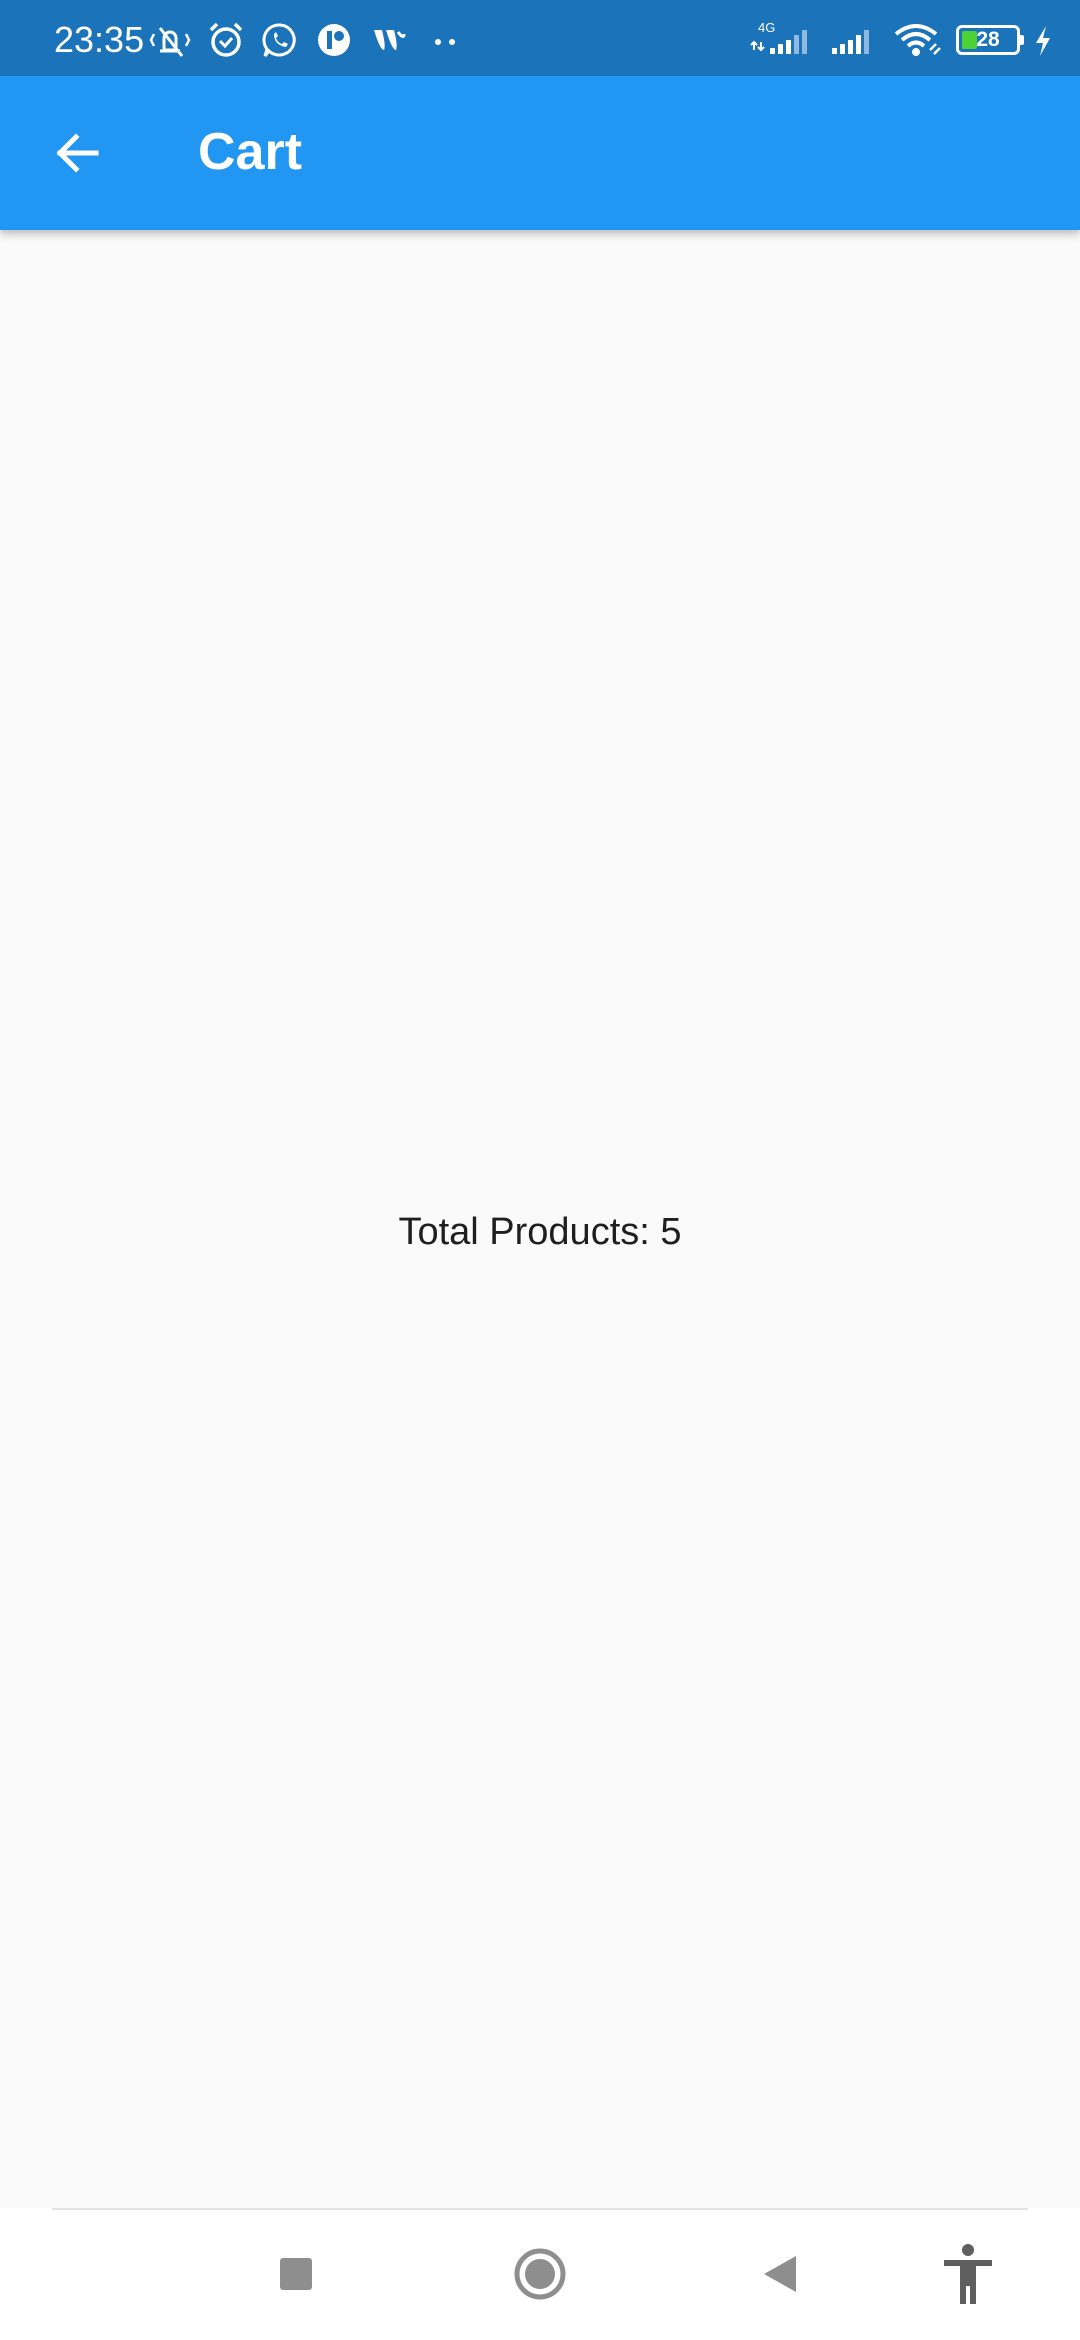  I want to click on total-products-text: Total Products: 5, so click(540, 1231).